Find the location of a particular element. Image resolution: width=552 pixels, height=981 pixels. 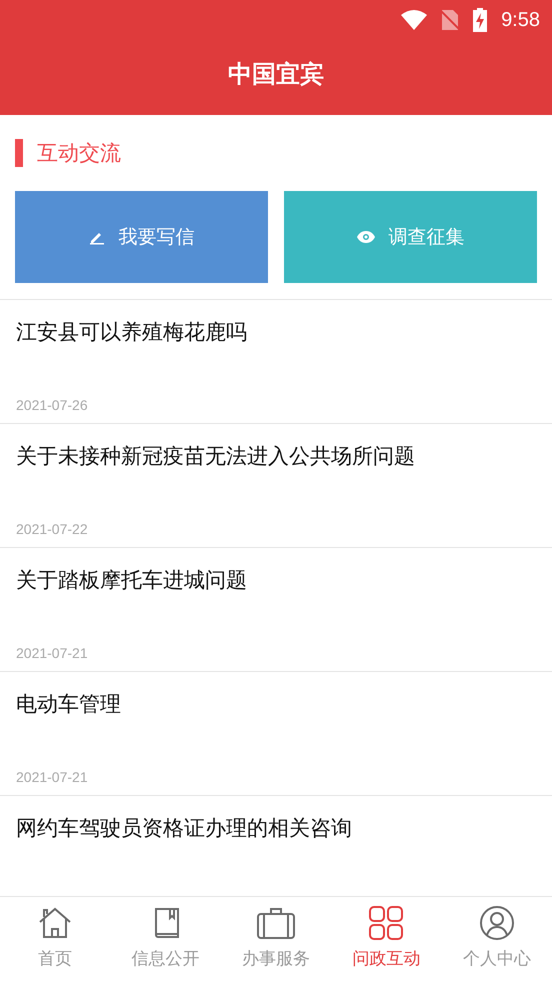

section-marker is located at coordinates (19, 153).